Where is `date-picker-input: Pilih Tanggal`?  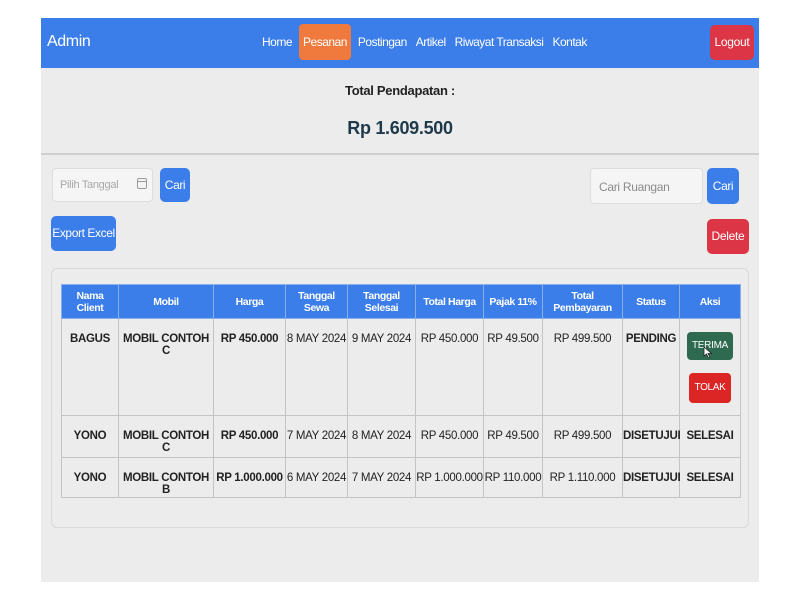 date-picker-input: Pilih Tanggal is located at coordinates (102, 185).